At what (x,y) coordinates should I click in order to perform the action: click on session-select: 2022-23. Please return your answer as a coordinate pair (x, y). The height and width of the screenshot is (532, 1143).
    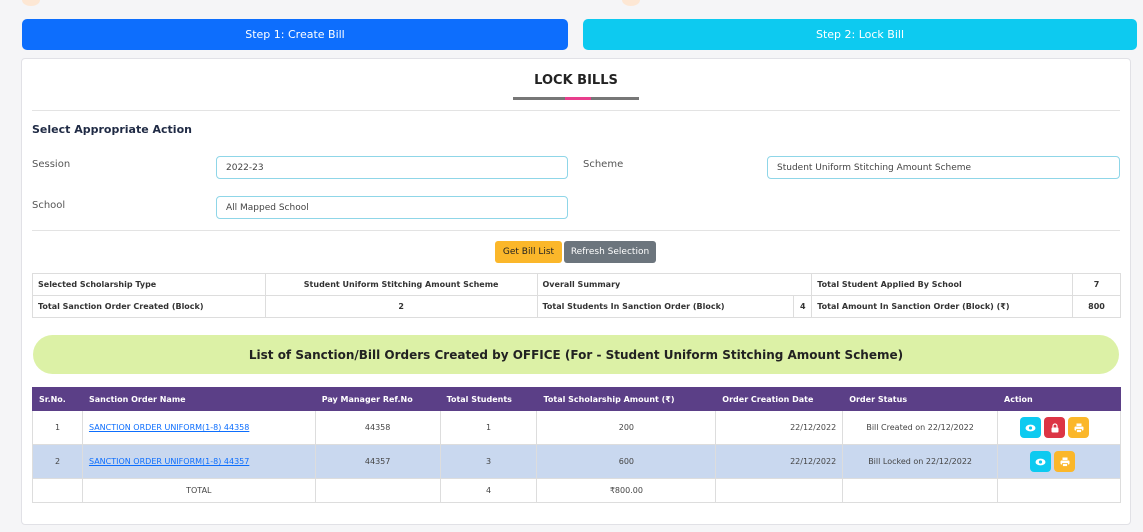
    Looking at the image, I should click on (392, 167).